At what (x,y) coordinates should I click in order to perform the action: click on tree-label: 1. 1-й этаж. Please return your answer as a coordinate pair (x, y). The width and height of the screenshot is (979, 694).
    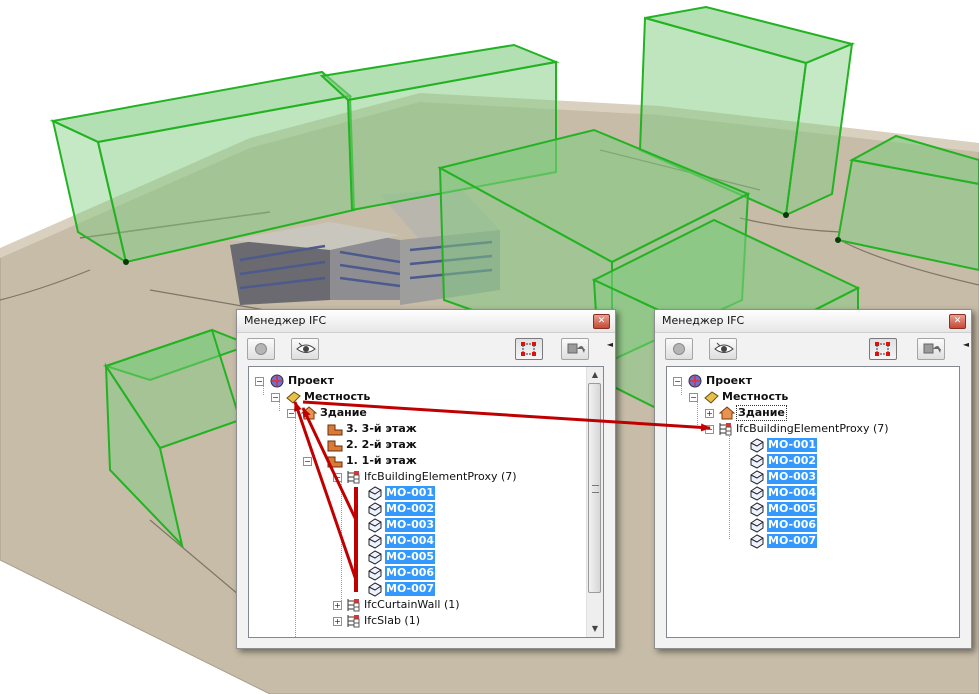
    Looking at the image, I should click on (381, 460).